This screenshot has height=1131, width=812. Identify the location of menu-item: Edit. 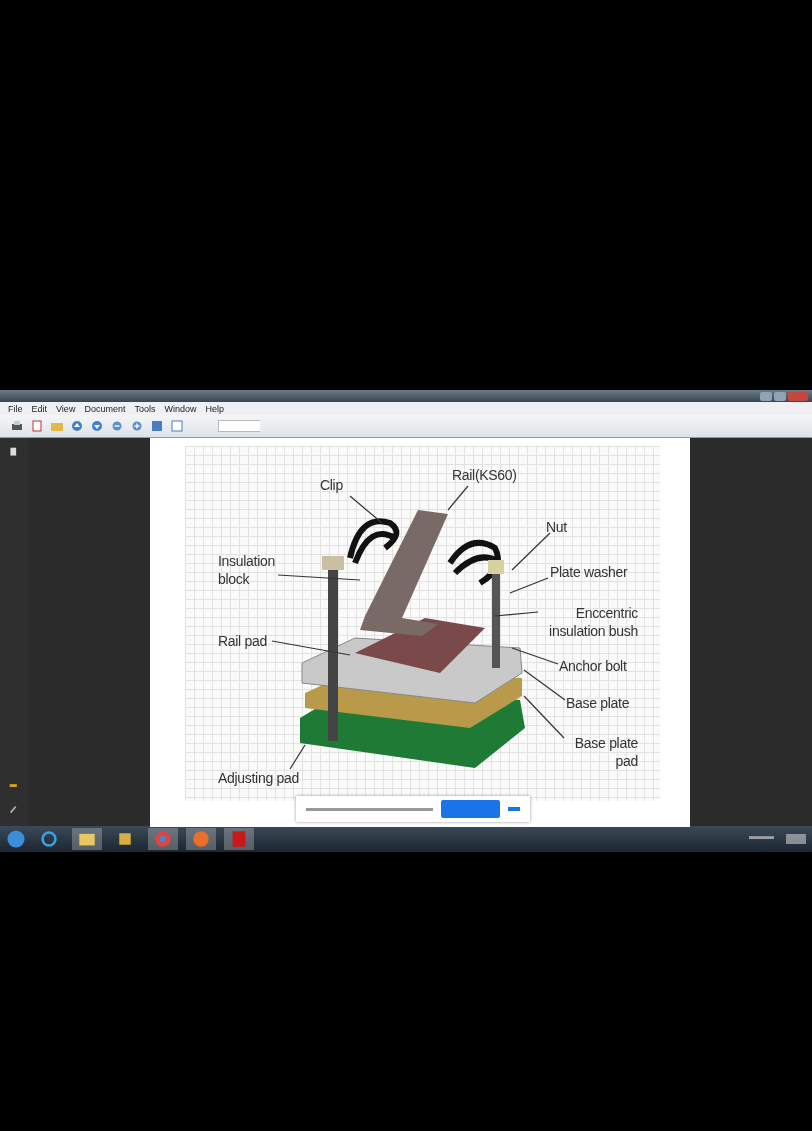
(39, 408).